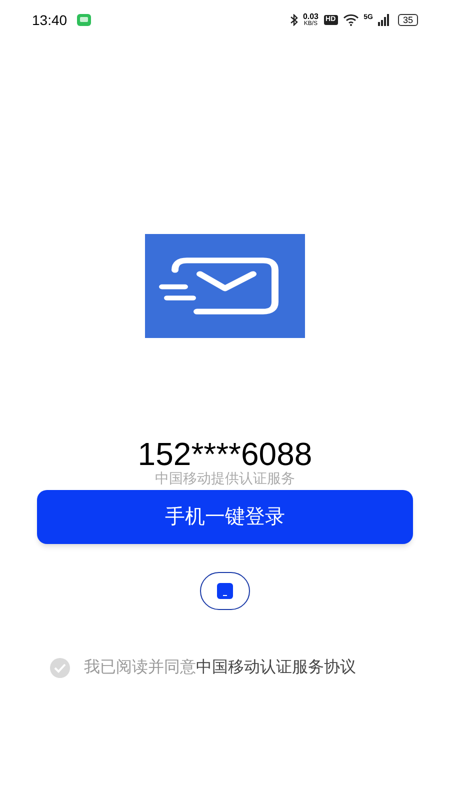 This screenshot has height=800, width=450. Describe the element at coordinates (225, 517) in the screenshot. I see `one-click-login-button: 手机一键登录` at that location.